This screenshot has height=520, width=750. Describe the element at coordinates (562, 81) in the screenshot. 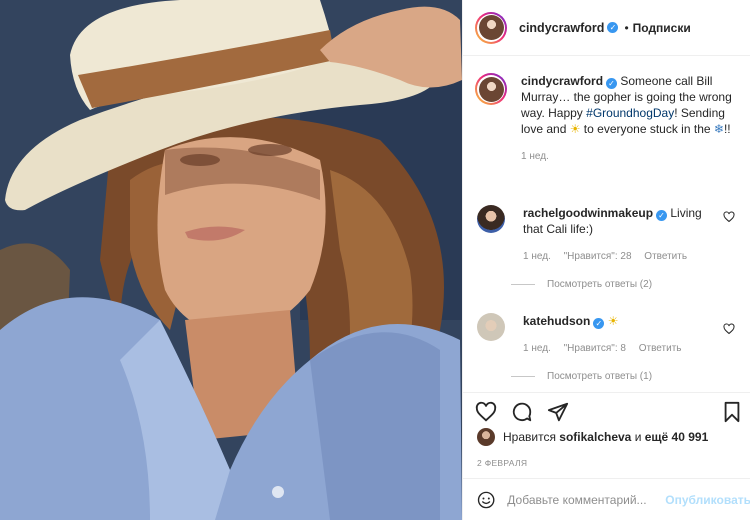

I see `caption-author: cindycrawford` at that location.